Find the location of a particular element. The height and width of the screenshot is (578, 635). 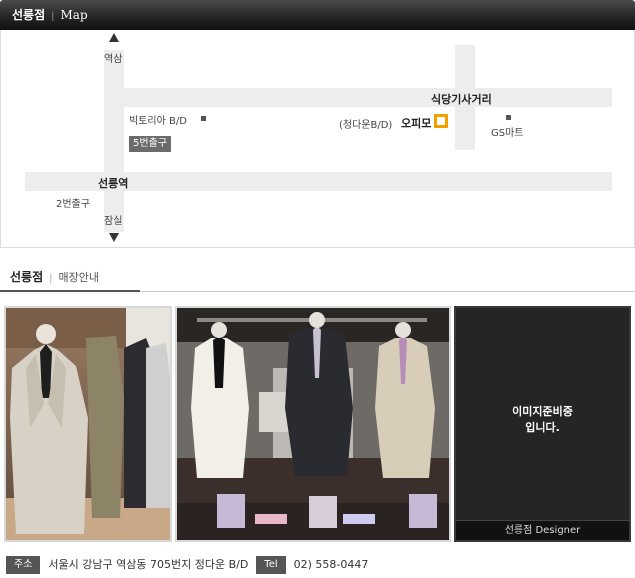

landmark-victoria-label: 빅토리아 B/D is located at coordinates (158, 121).